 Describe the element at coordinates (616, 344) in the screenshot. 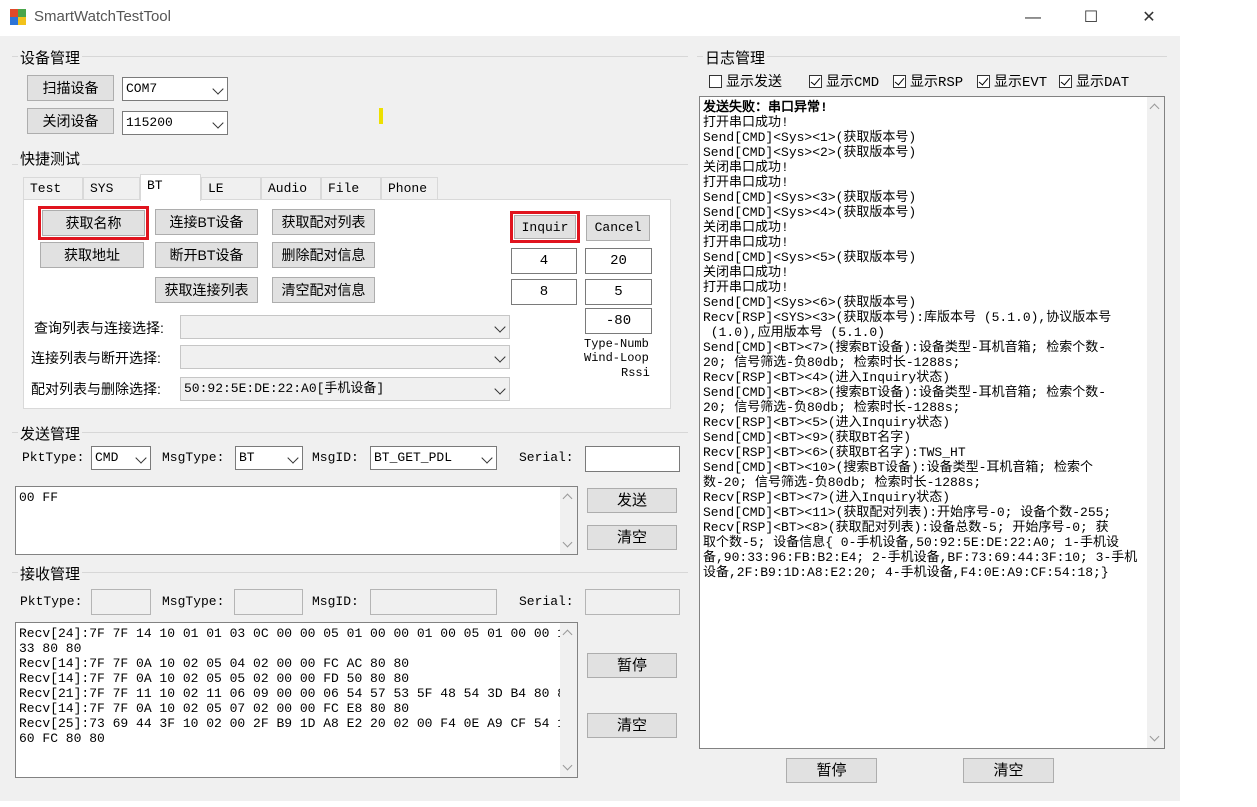

I see `type-numb-label: Type-Numb` at that location.